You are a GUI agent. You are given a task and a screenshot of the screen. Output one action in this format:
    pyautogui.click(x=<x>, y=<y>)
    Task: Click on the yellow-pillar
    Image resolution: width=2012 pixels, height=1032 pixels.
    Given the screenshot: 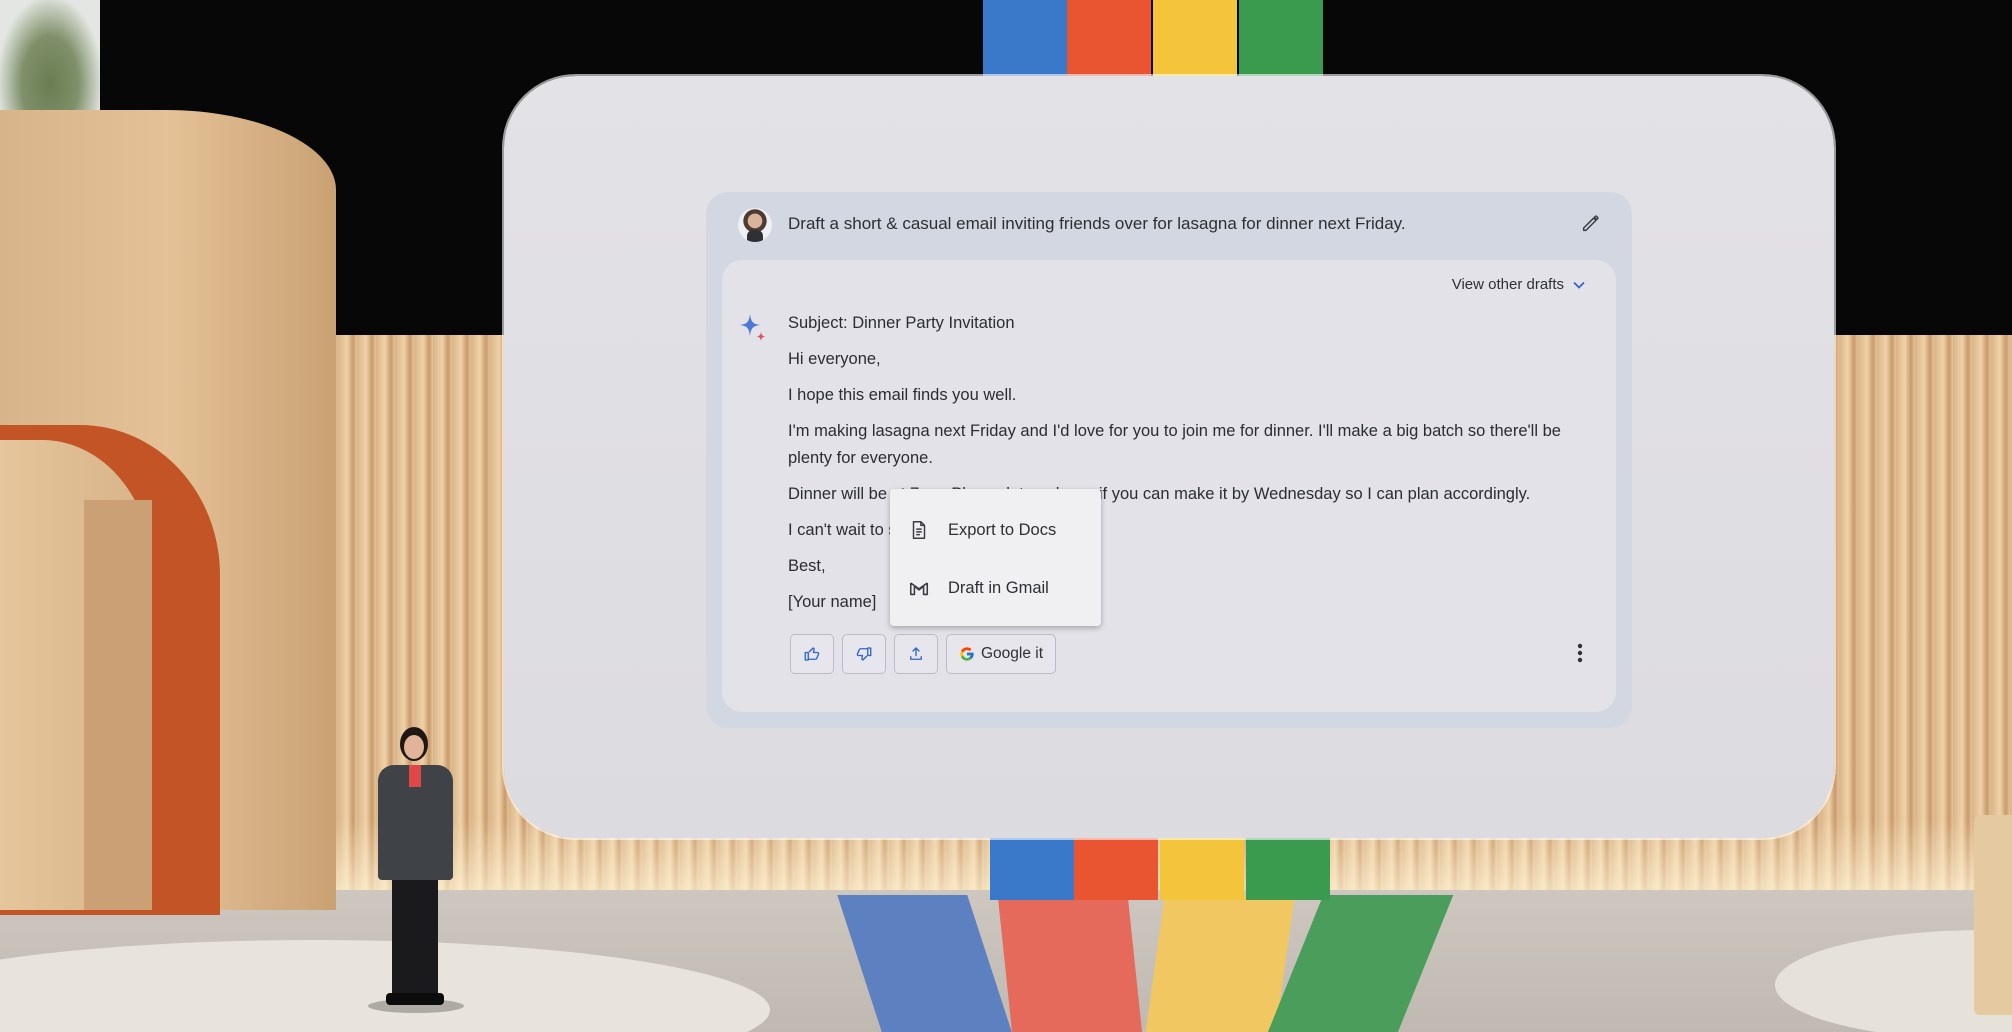 What is the action you would take?
    pyautogui.click(x=1195, y=39)
    